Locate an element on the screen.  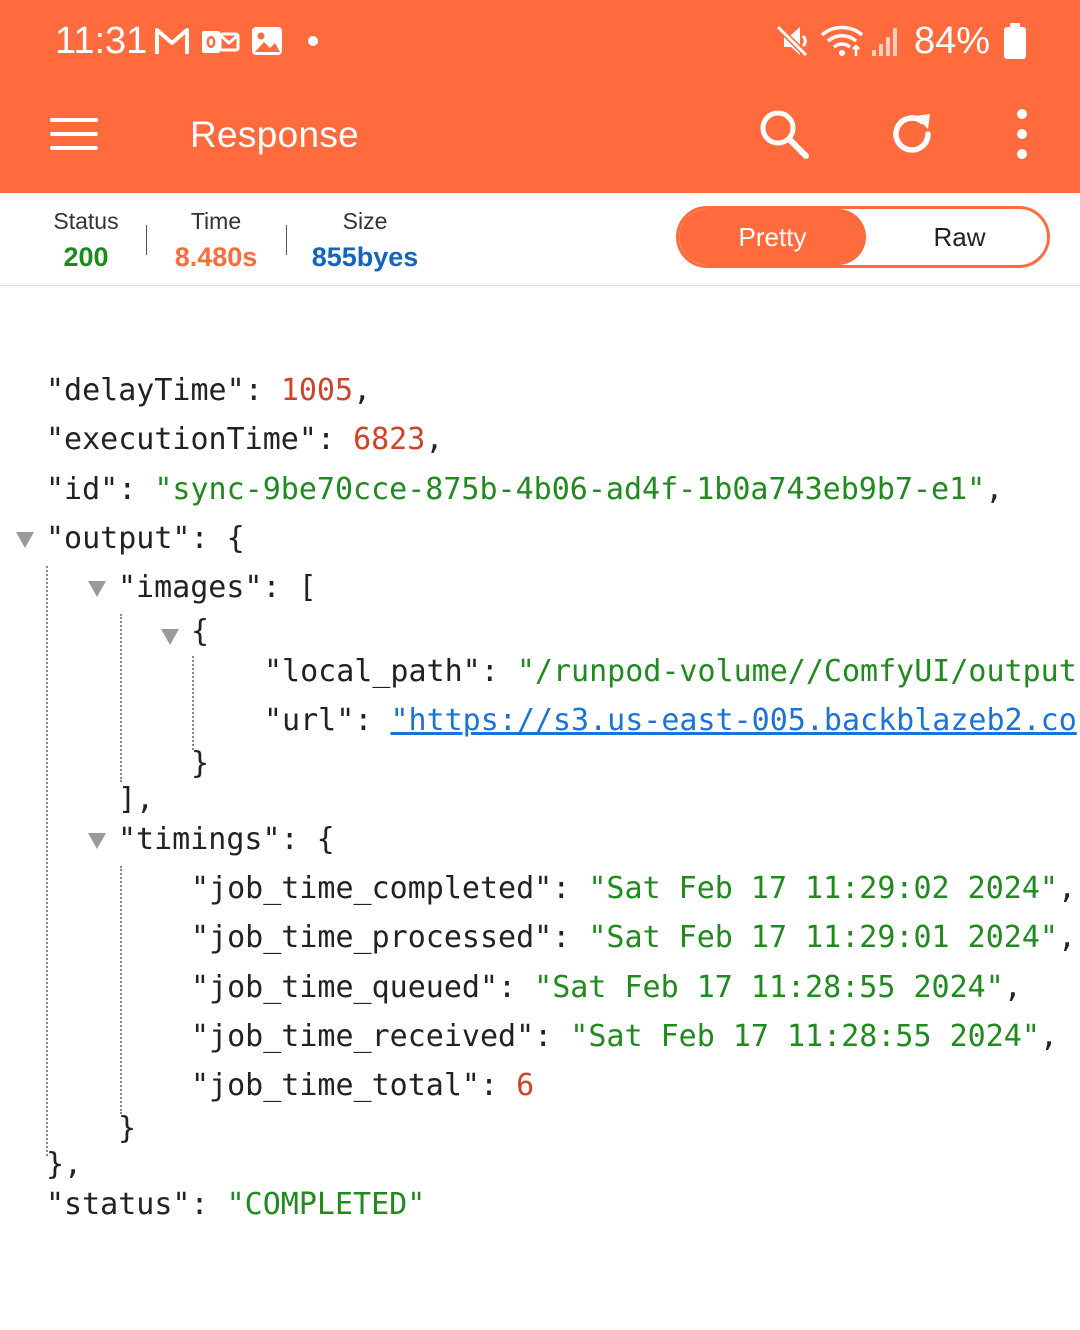
json-key: "output" is located at coordinates (118, 538).